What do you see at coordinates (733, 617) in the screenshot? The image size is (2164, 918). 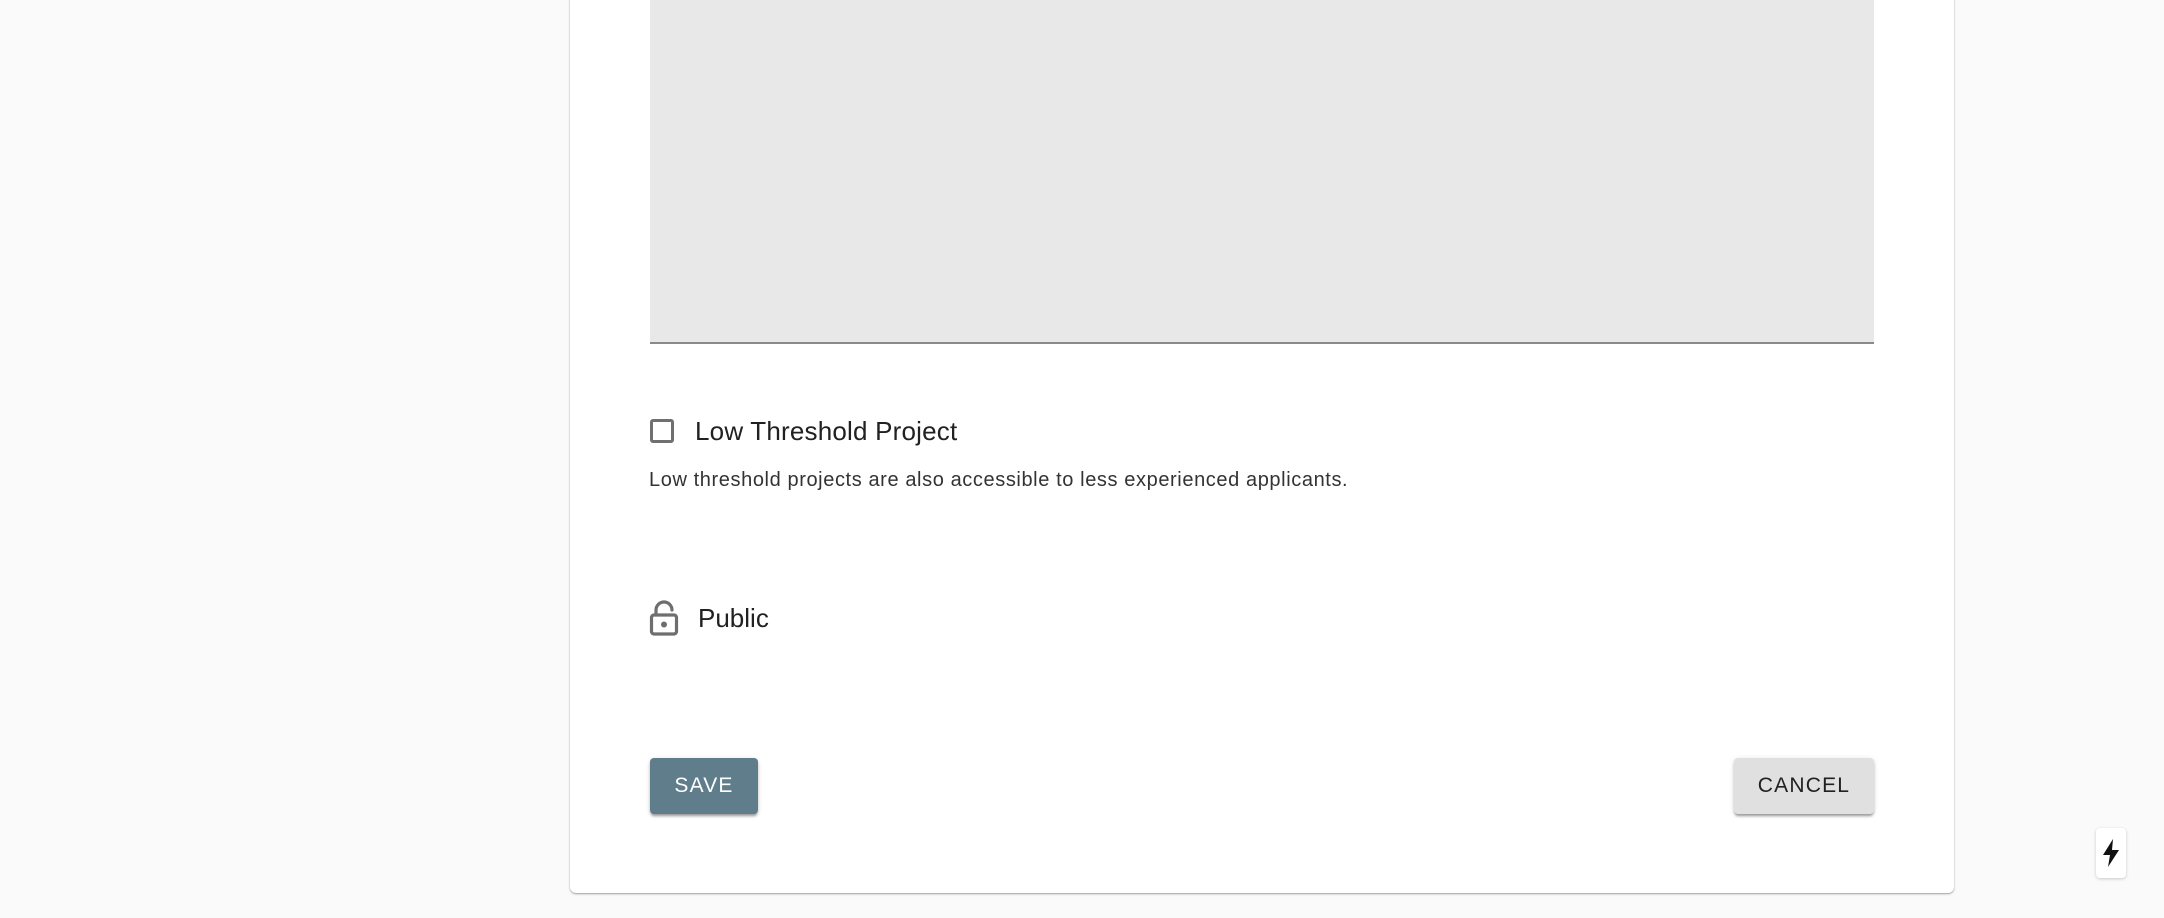 I see `visibility-label: Public` at bounding box center [733, 617].